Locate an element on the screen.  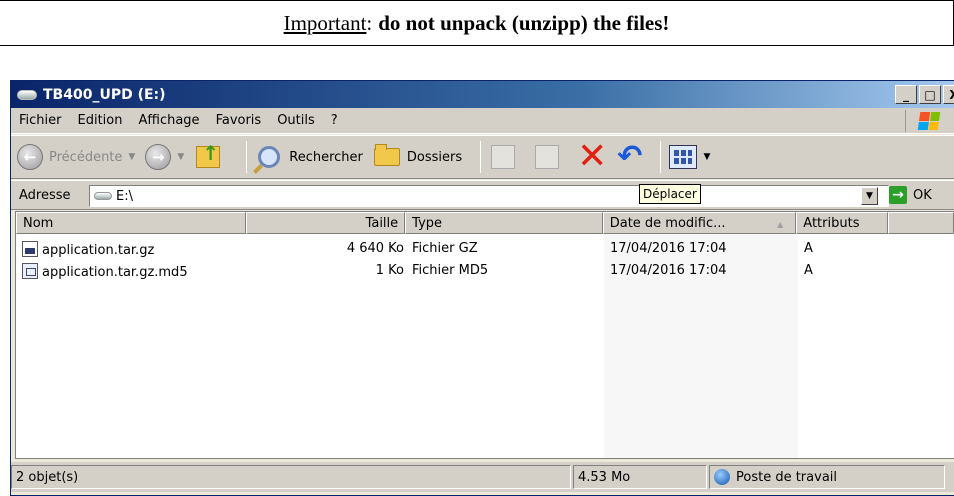
status-bar: 2 objet(s) 4.53 Mo Poste de travail is located at coordinates (482, 477).